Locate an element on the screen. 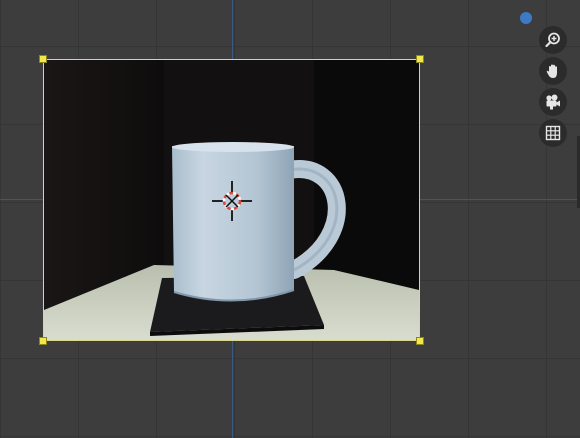  corner-handle-bottom-left is located at coordinates (43, 341).